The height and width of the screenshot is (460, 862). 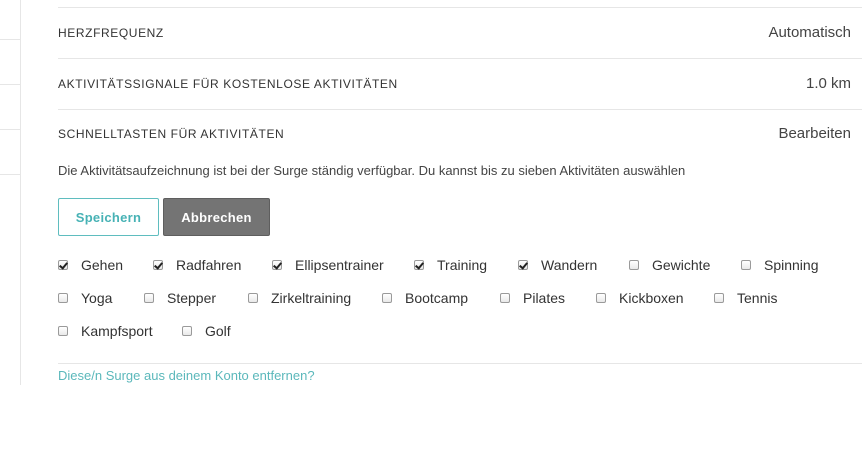 What do you see at coordinates (10, 192) in the screenshot?
I see `left-sidebar-edge` at bounding box center [10, 192].